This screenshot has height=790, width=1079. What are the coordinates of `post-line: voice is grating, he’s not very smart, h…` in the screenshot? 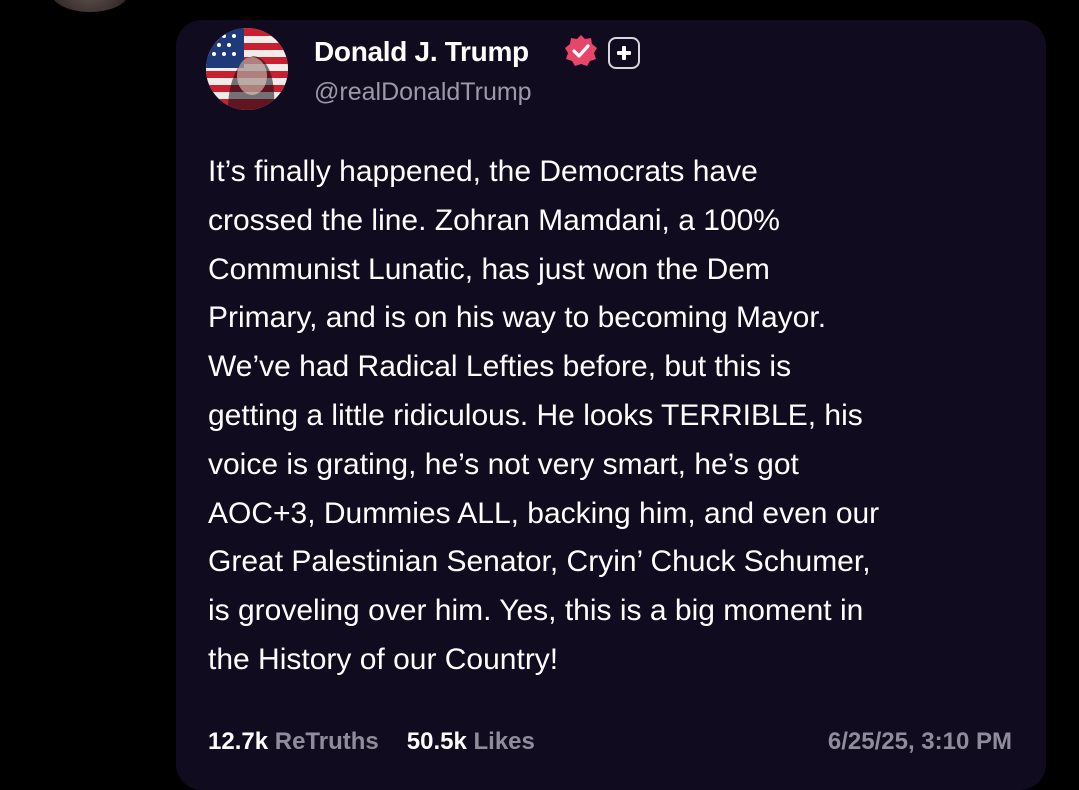 It's located at (503, 464).